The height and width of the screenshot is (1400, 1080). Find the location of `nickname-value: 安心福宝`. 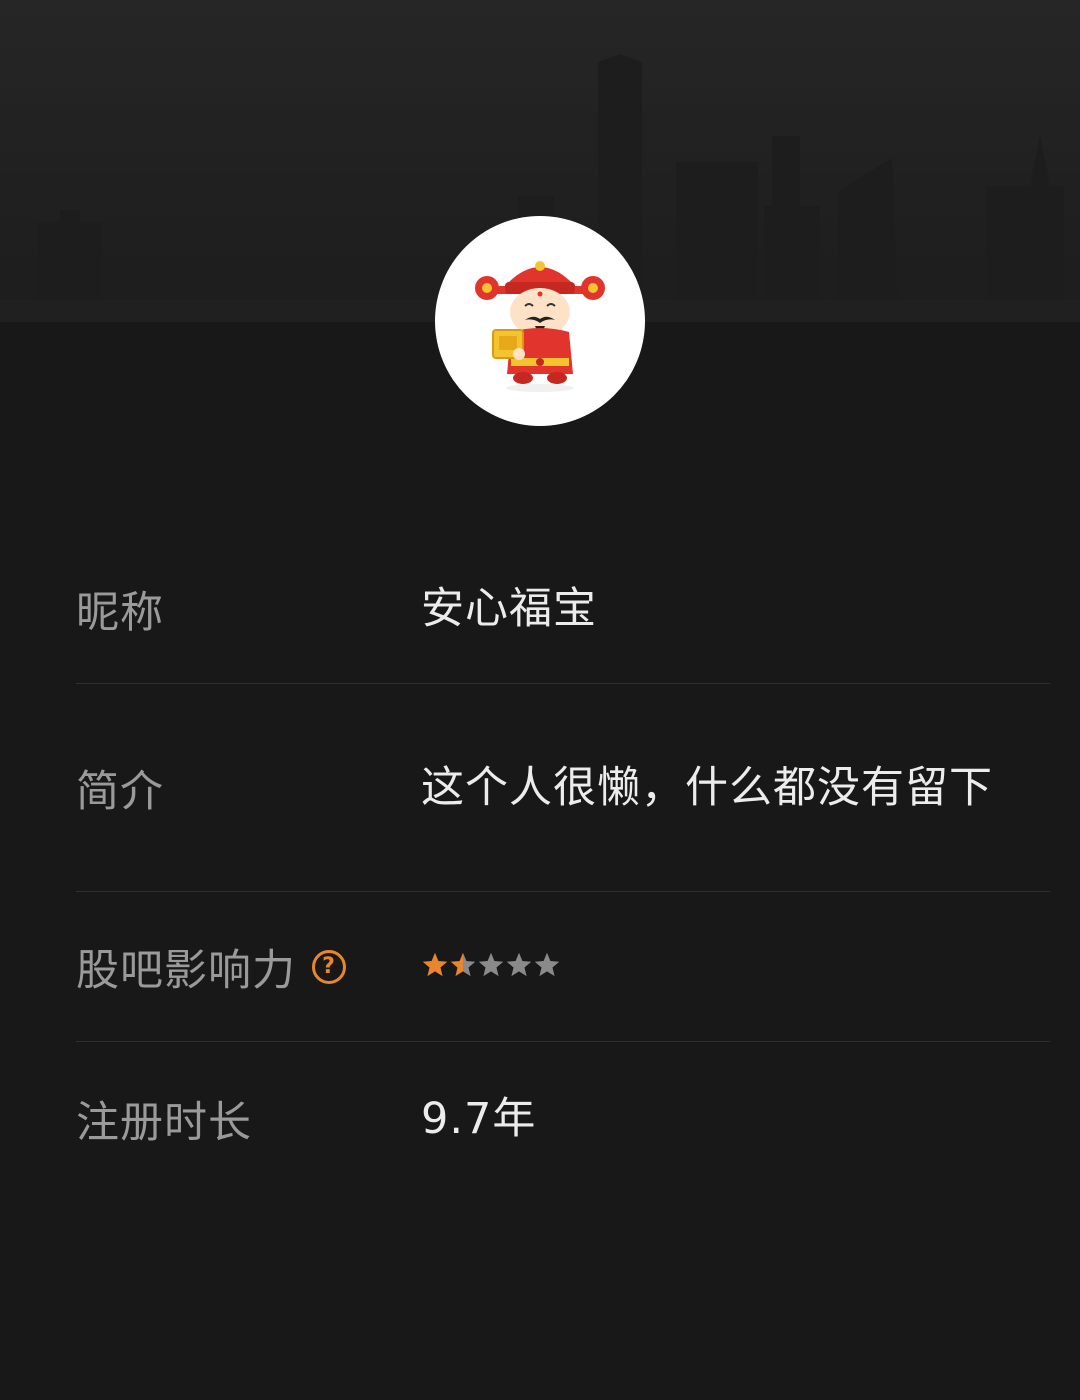

nickname-value: 安心福宝 is located at coordinates (509, 609).